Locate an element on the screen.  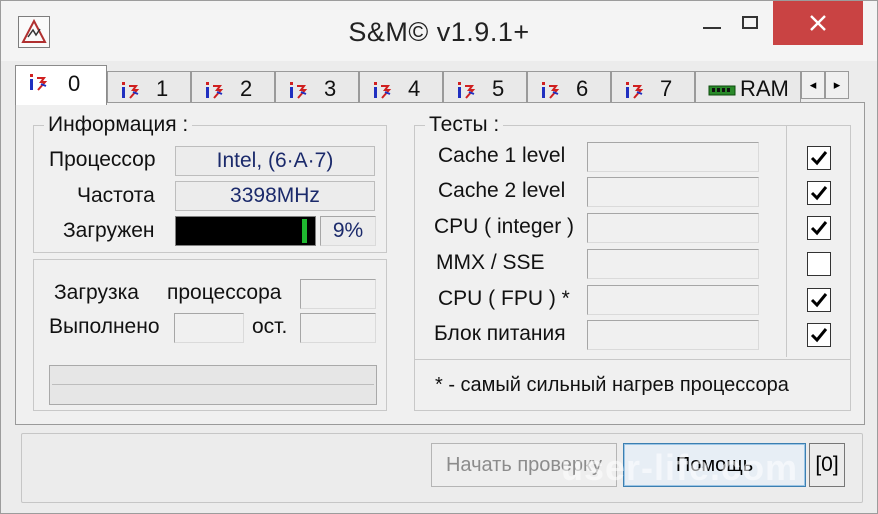
tab-strip: 0 1 2 3 4 5 6 7 RAM ◂ ▸ is located at coordinates (440, 85).